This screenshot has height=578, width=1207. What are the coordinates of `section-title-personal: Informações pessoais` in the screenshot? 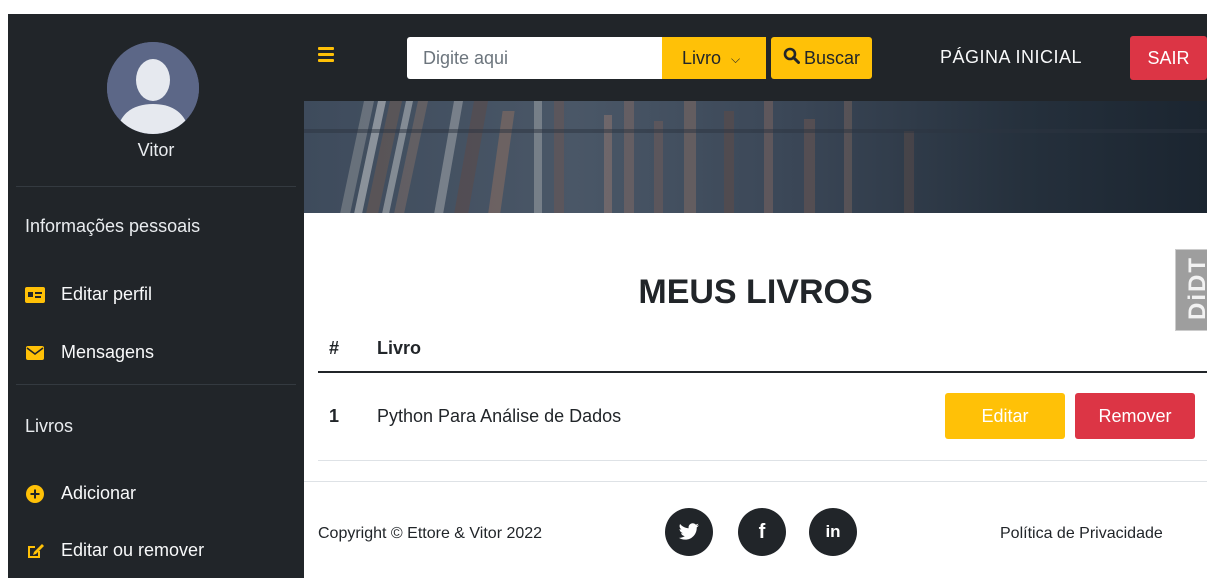 It's located at (113, 226).